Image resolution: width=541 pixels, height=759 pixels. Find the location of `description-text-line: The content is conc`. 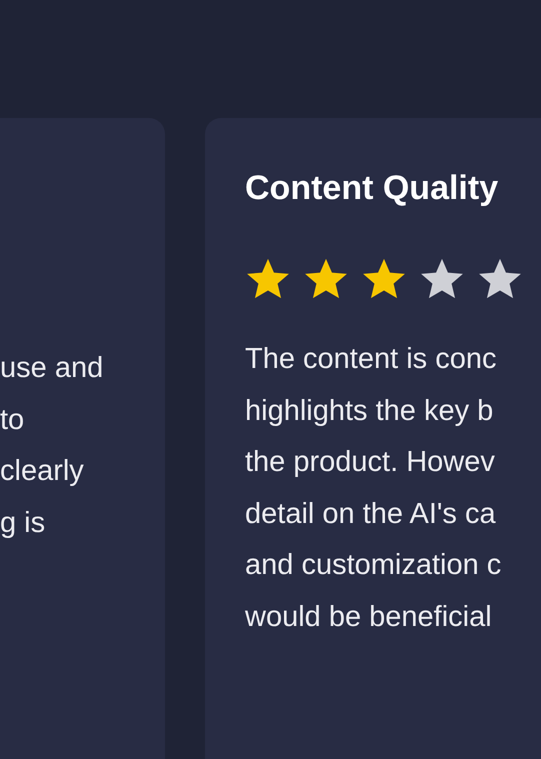

description-text-line: The content is conc is located at coordinates (370, 359).